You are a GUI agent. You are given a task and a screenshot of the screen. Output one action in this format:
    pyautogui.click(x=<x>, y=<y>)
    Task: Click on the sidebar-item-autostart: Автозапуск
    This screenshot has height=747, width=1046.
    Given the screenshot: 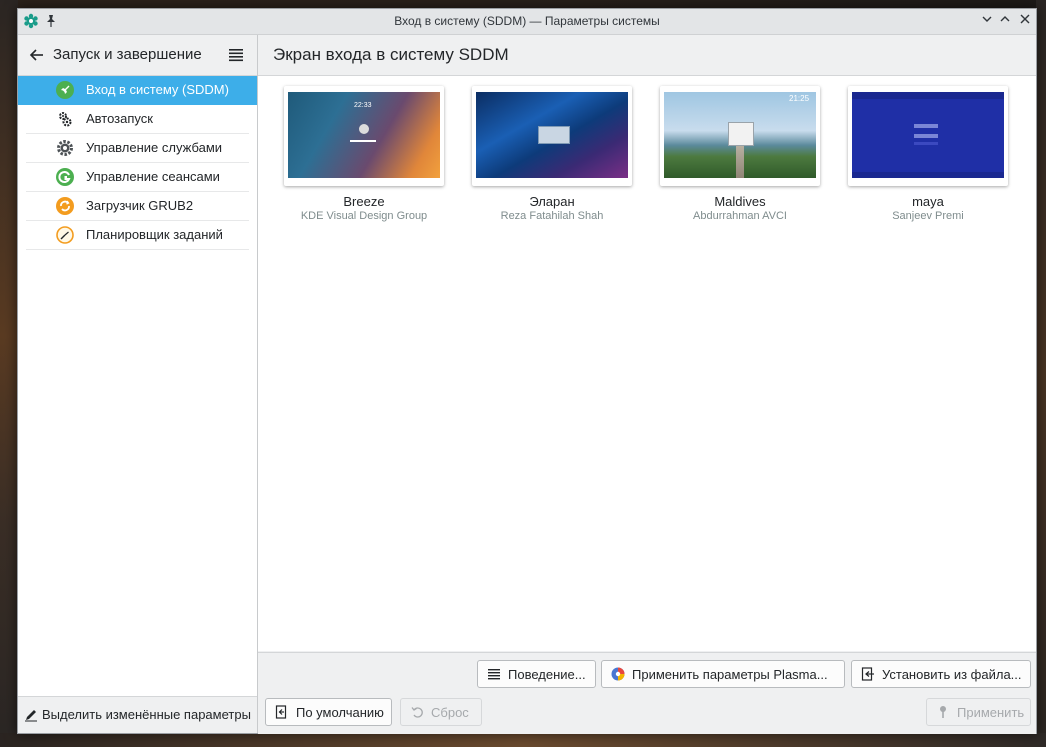 What is the action you would take?
    pyautogui.click(x=137, y=119)
    